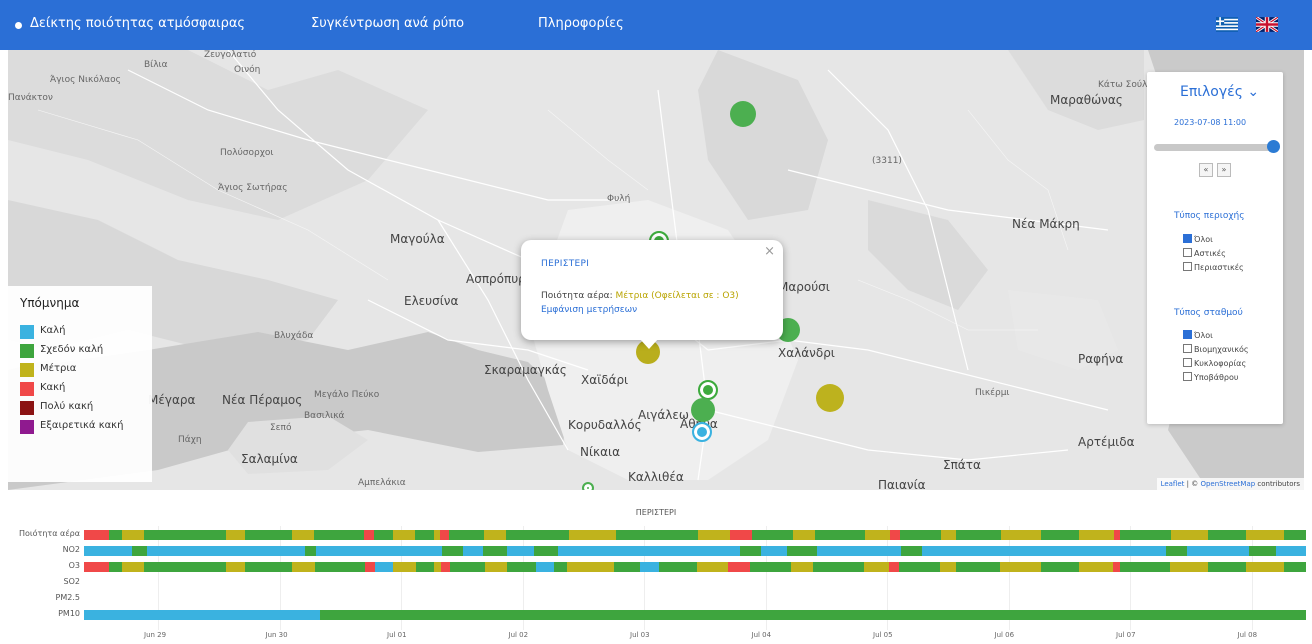 This screenshot has height=644, width=1312. Describe the element at coordinates (190, 440) in the screenshot. I see `place-label: Πάχη` at that location.